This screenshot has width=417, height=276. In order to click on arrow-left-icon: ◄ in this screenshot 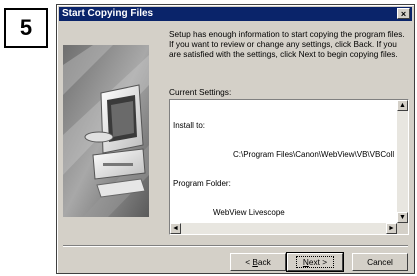, I will do `click(175, 228)`.